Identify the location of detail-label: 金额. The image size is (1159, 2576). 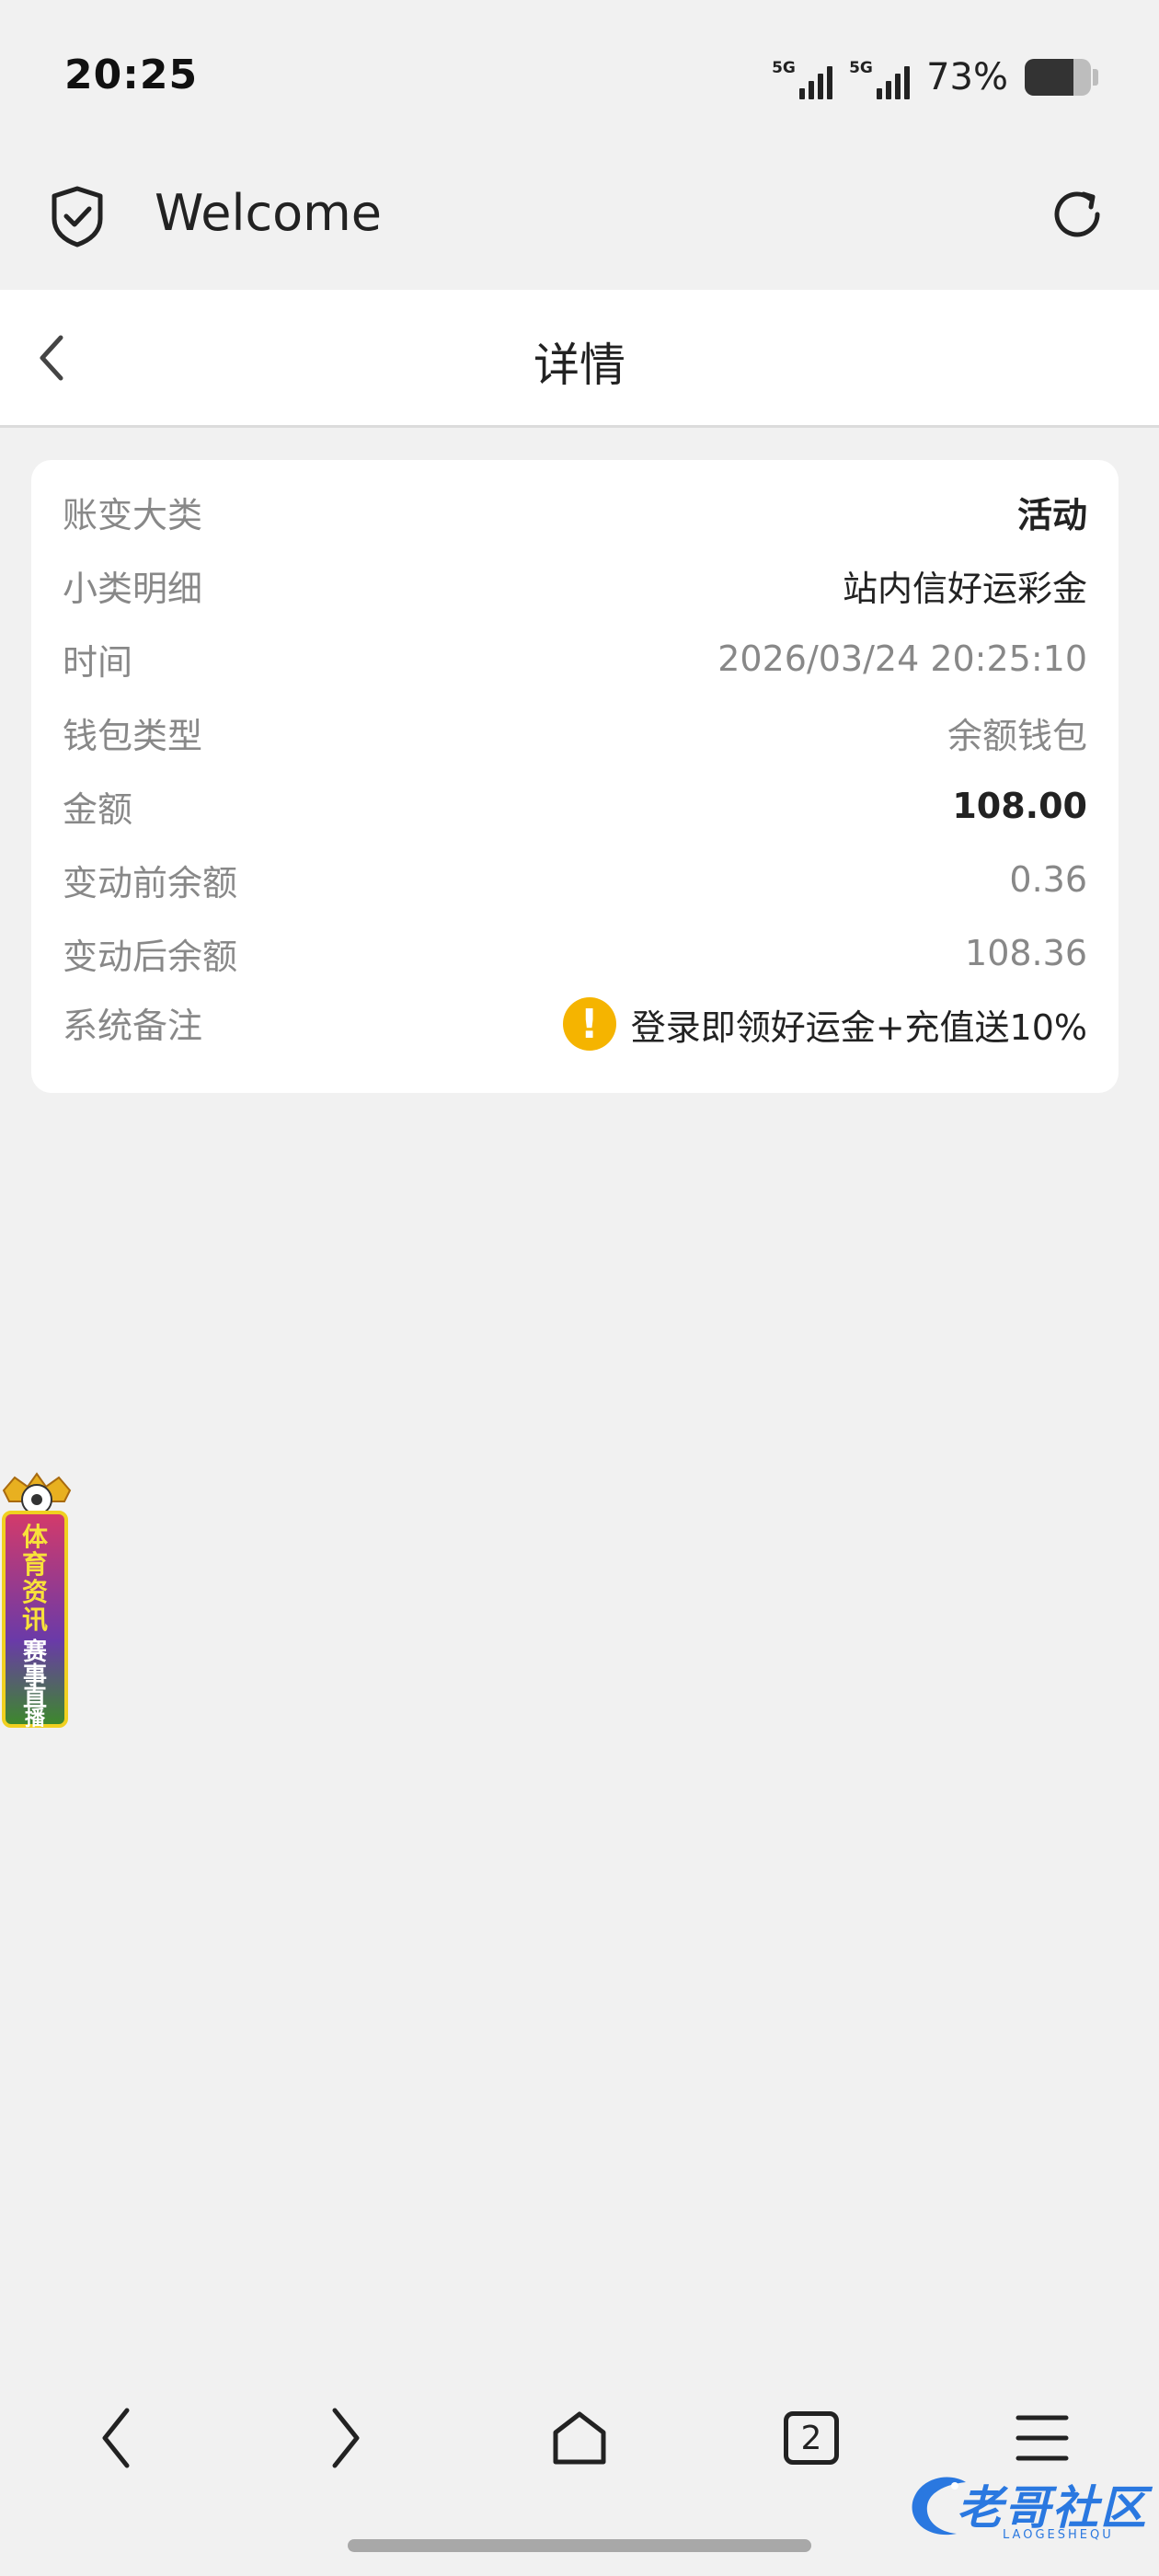
(98, 809).